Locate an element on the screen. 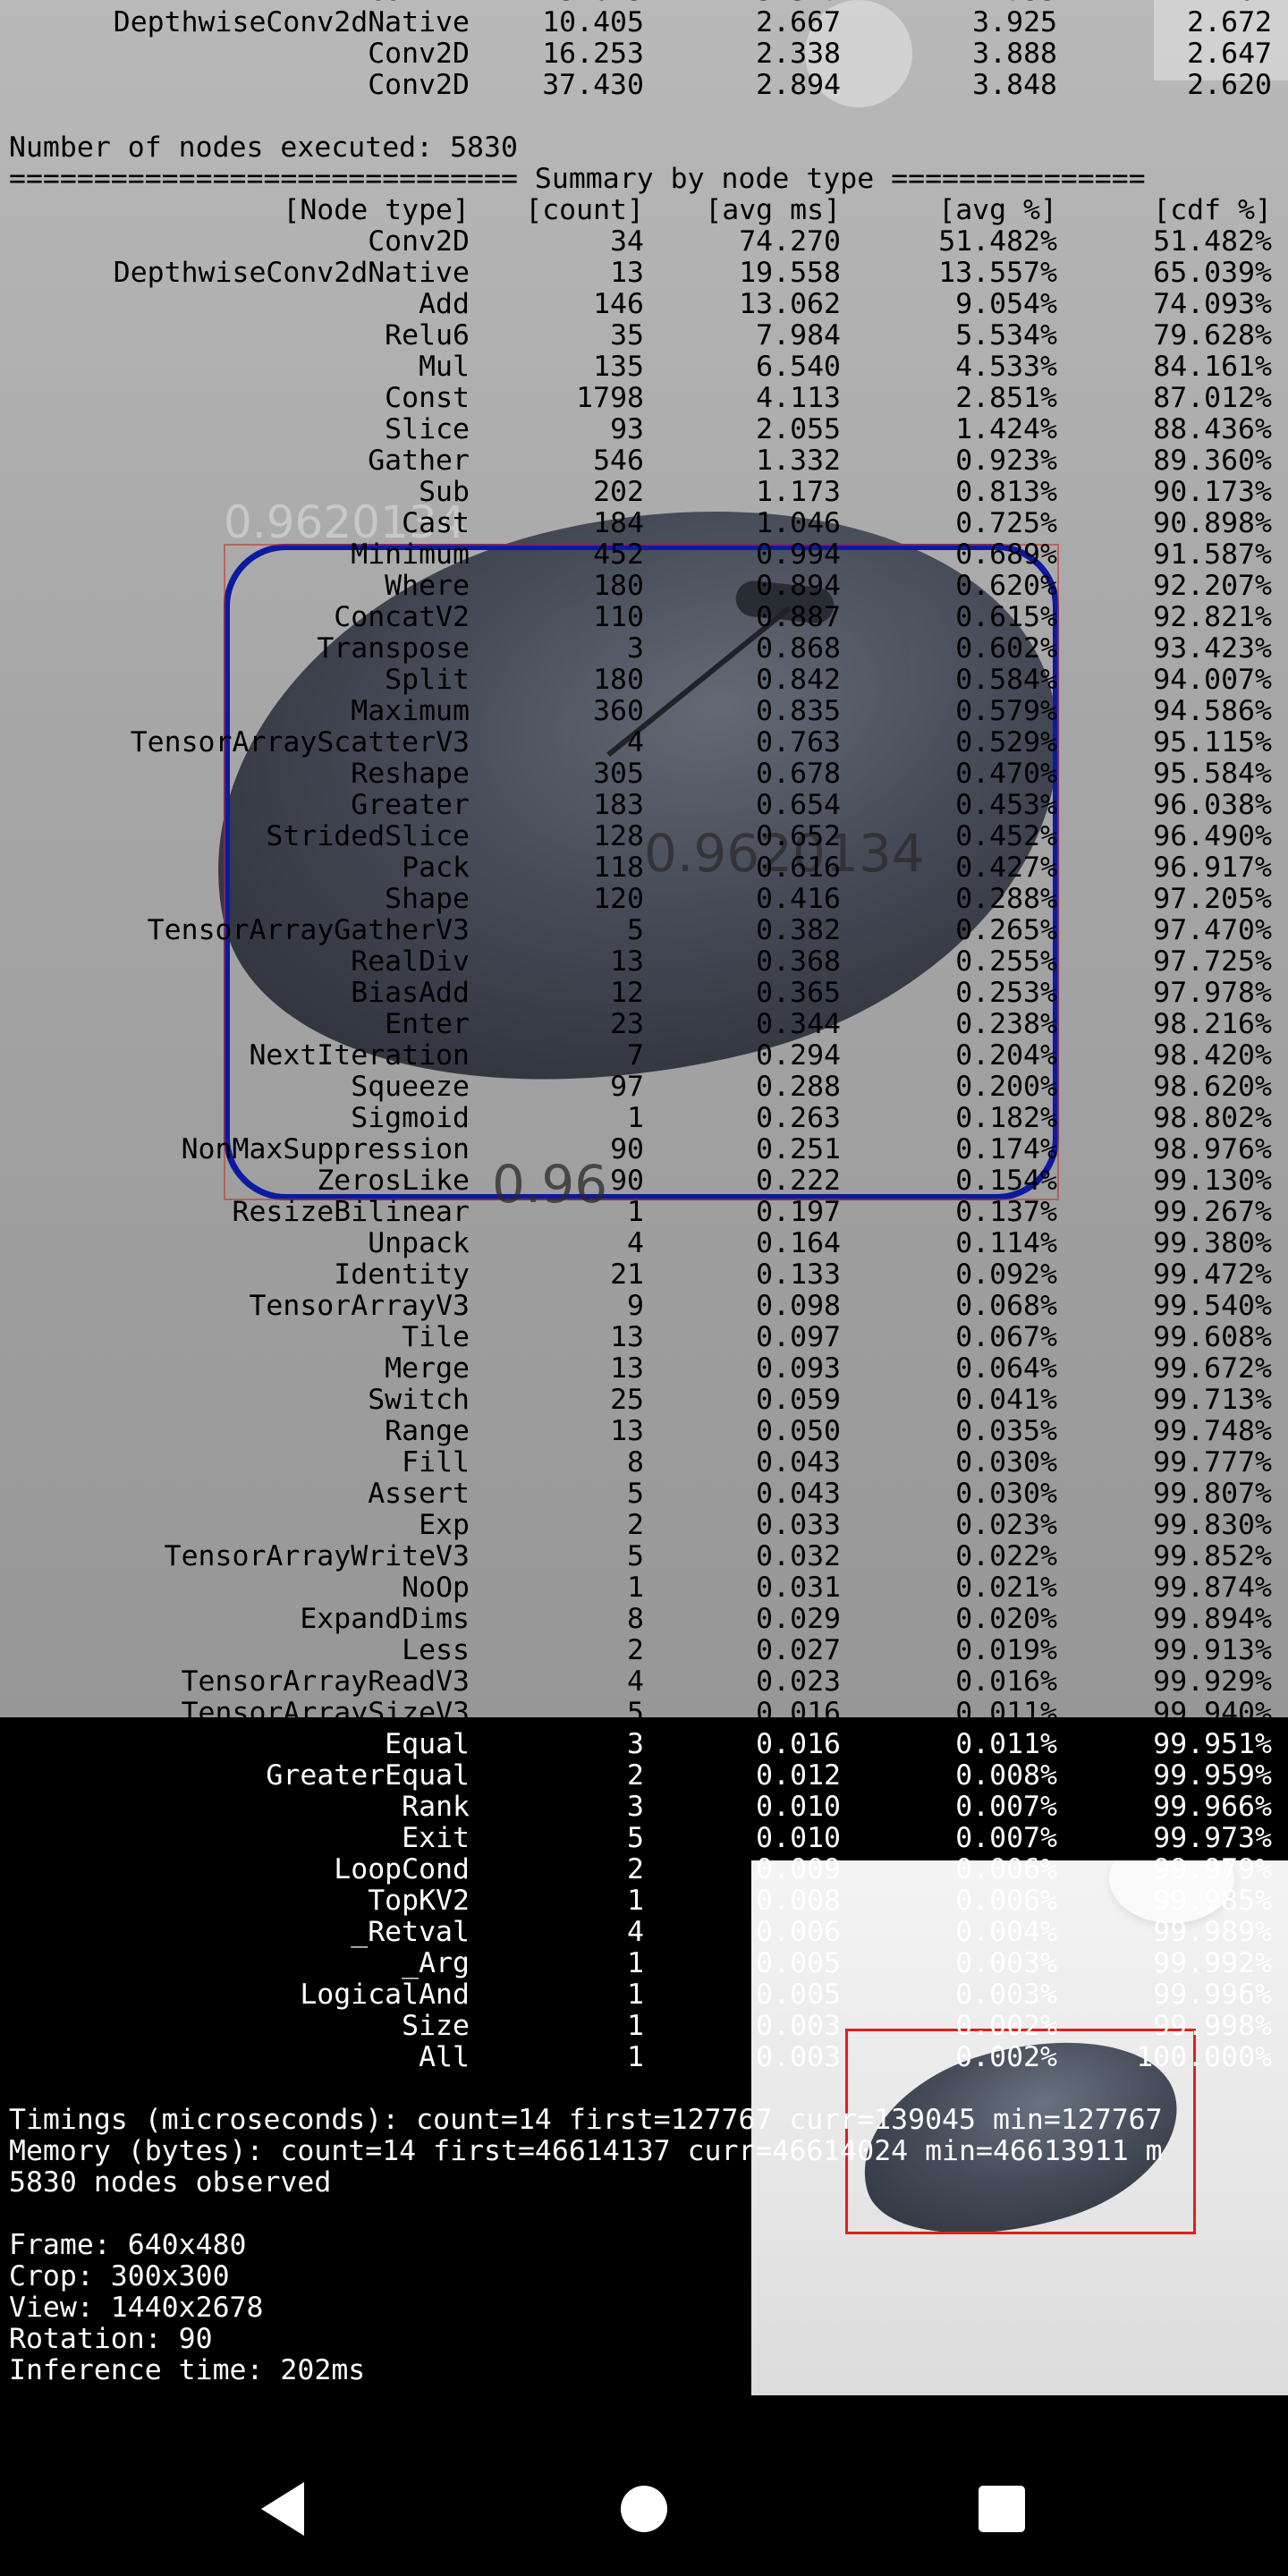  node-type-cell: TensorArraySizeV3 is located at coordinates (325, 1713).